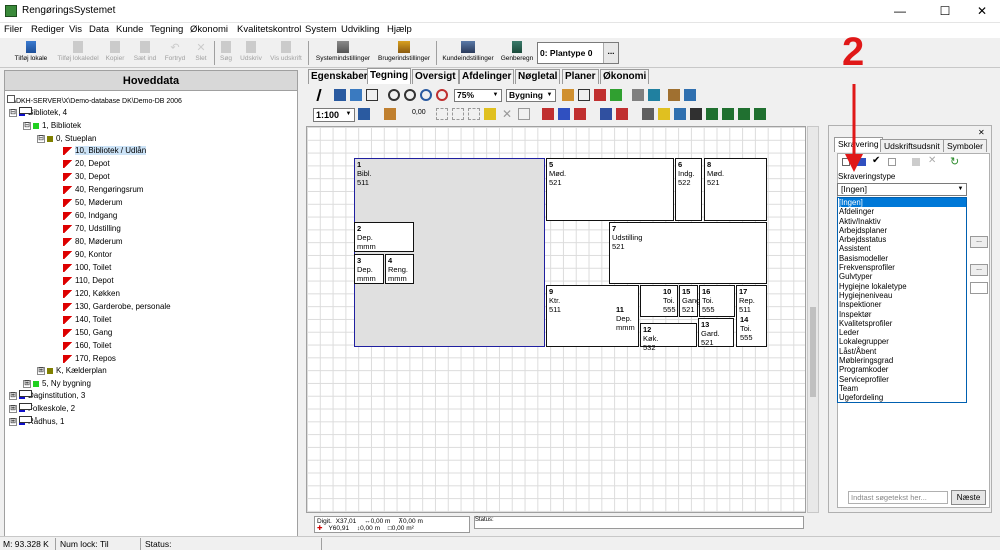 The width and height of the screenshot is (1000, 550). Describe the element at coordinates (981, 132) in the screenshot. I see `close-panel-icon: ✕` at that location.